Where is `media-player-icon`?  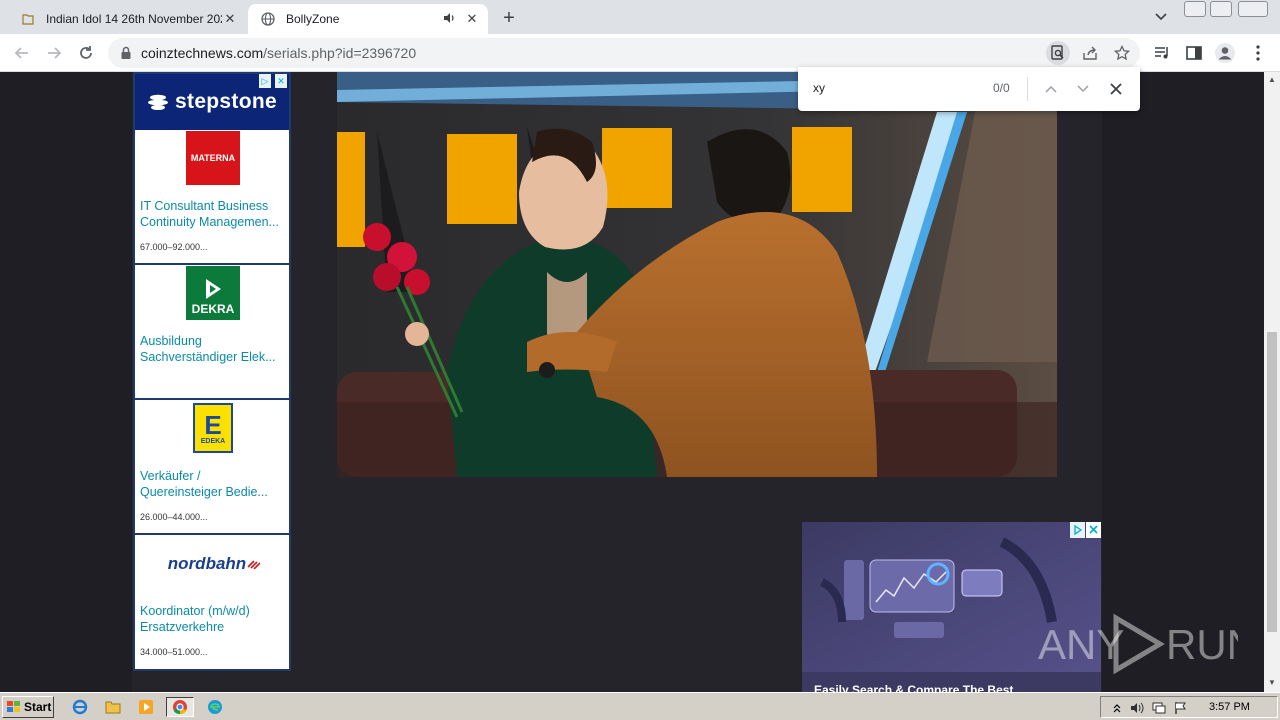
media-player-icon is located at coordinates (146, 707).